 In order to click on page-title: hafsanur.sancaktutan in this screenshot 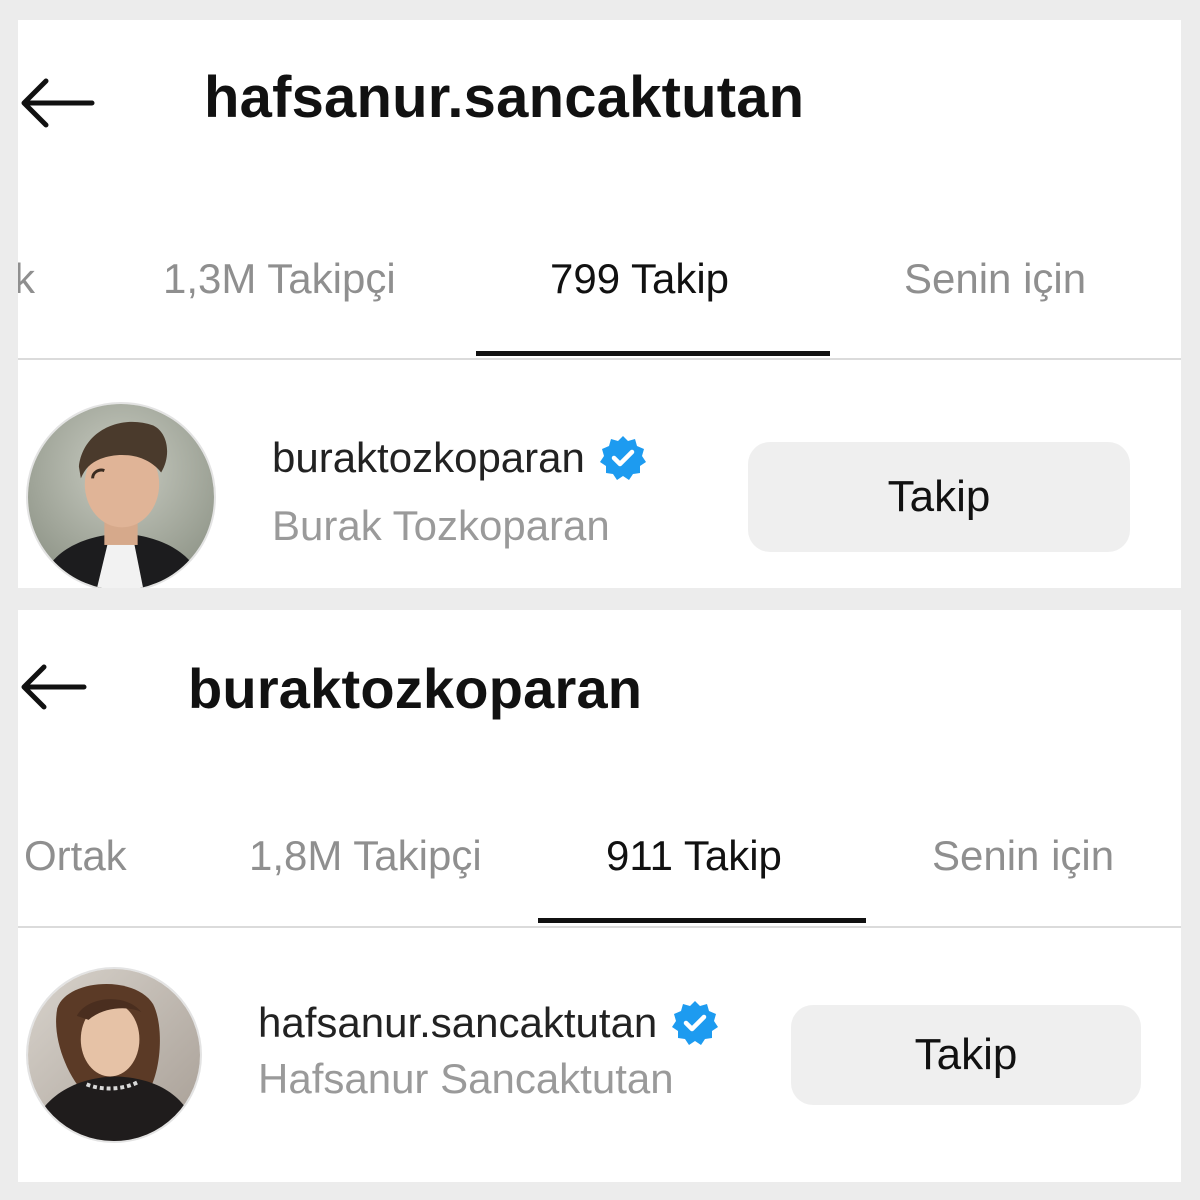, I will do `click(504, 97)`.